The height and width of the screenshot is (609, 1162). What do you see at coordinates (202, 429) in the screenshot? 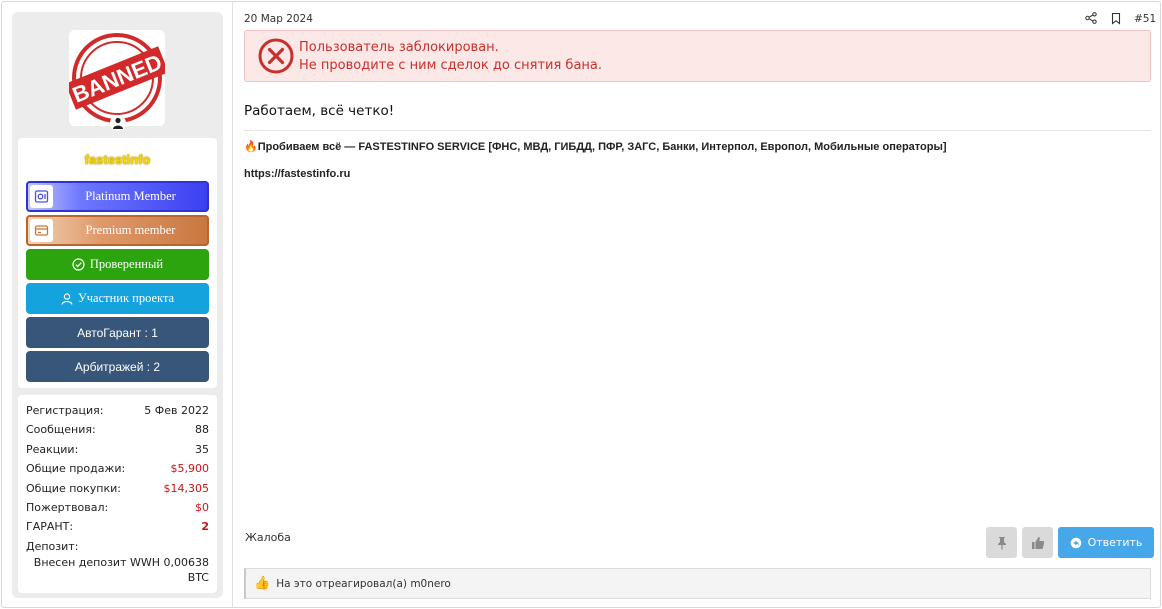
I see `stat-value: 88` at bounding box center [202, 429].